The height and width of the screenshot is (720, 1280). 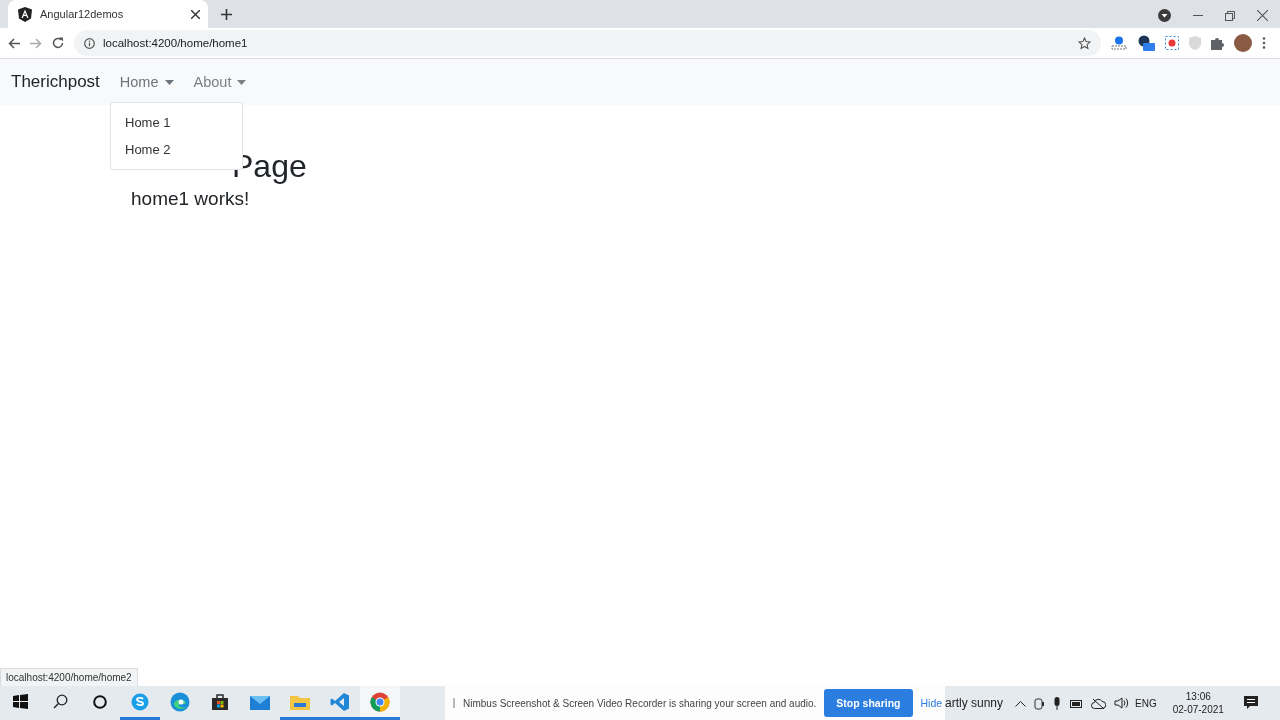 I want to click on code-editor-icon, so click(x=340, y=701).